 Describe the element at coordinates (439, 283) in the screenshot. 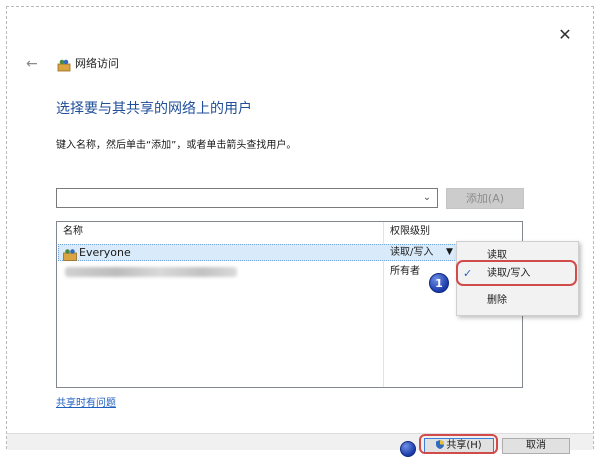

I see `step-badge: 1` at that location.